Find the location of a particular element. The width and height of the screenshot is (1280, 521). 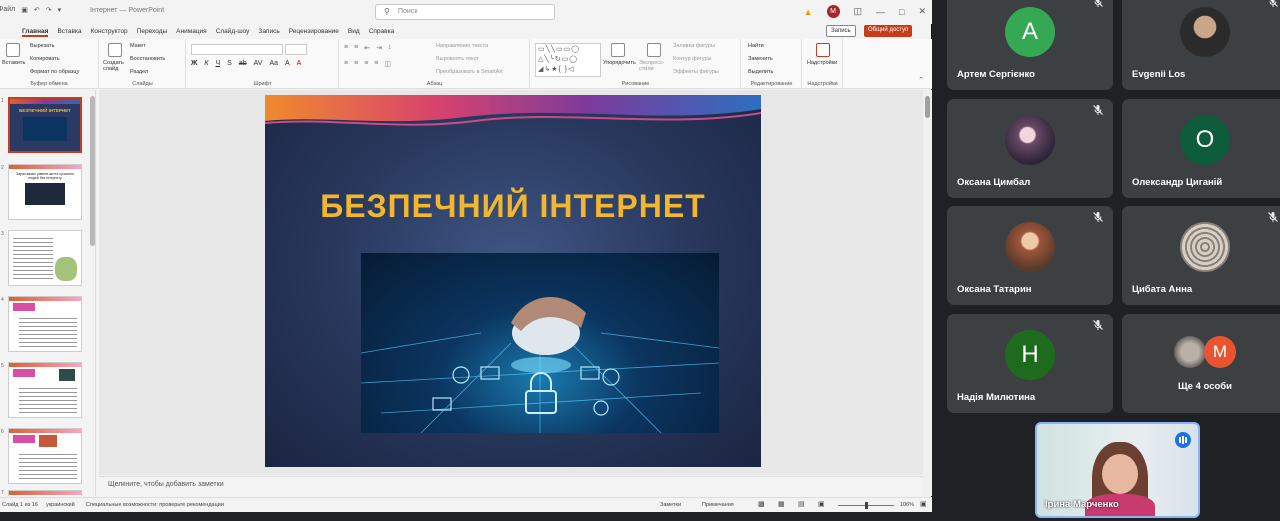

slide-title: БЕЗПЕЧНИЙ ІНТЕРНЕТ is located at coordinates (513, 206).